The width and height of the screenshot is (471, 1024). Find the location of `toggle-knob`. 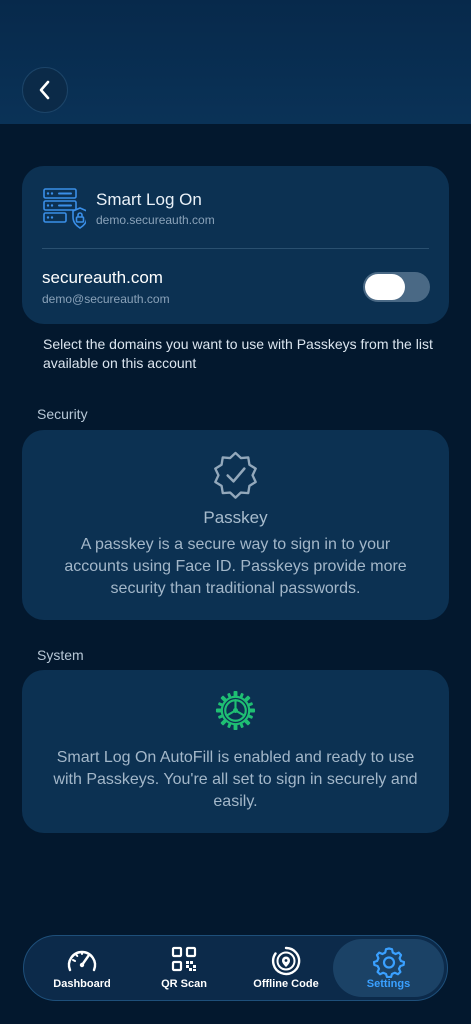

toggle-knob is located at coordinates (385, 287).